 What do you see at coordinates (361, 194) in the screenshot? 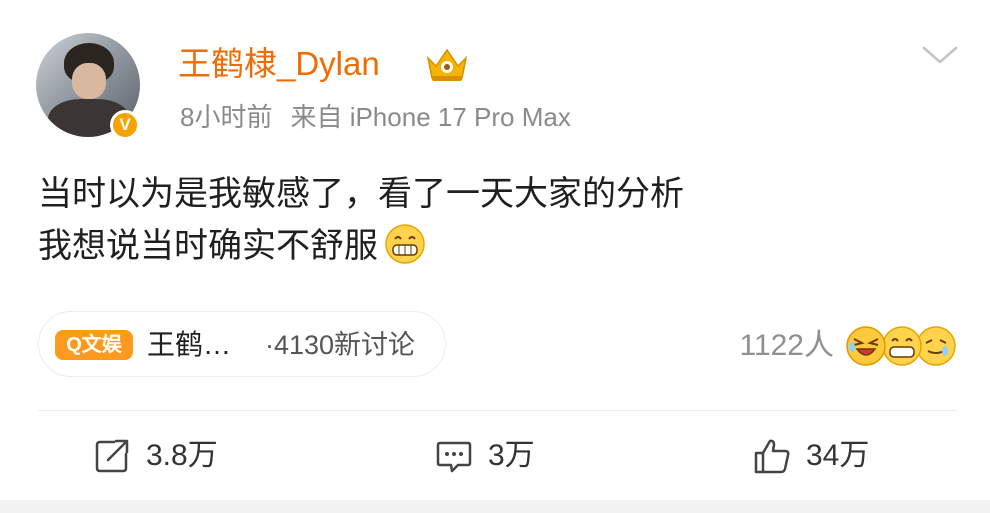
I see `content-line-1: 当时以为是我敏感了，看了一天大家的分析` at bounding box center [361, 194].